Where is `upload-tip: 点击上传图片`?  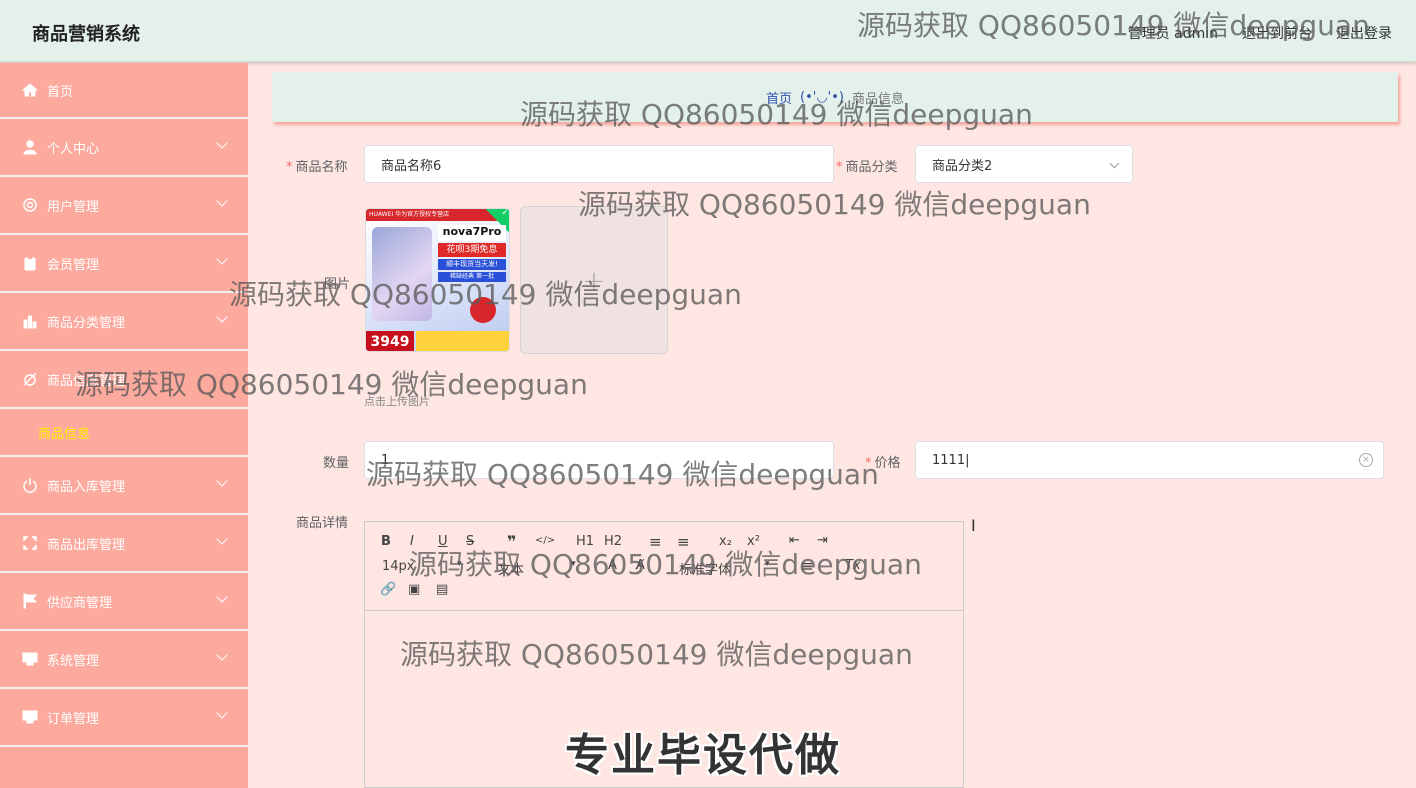 upload-tip: 点击上传图片 is located at coordinates (397, 401).